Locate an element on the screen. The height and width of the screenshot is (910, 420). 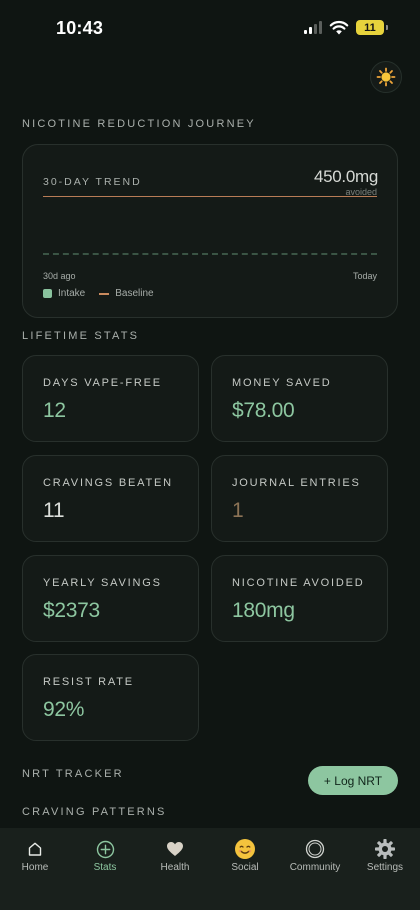
nav-item-community: Community is located at coordinates (315, 869).